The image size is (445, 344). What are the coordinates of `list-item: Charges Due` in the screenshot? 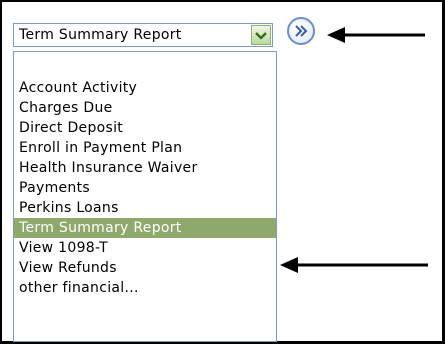 It's located at (145, 108).